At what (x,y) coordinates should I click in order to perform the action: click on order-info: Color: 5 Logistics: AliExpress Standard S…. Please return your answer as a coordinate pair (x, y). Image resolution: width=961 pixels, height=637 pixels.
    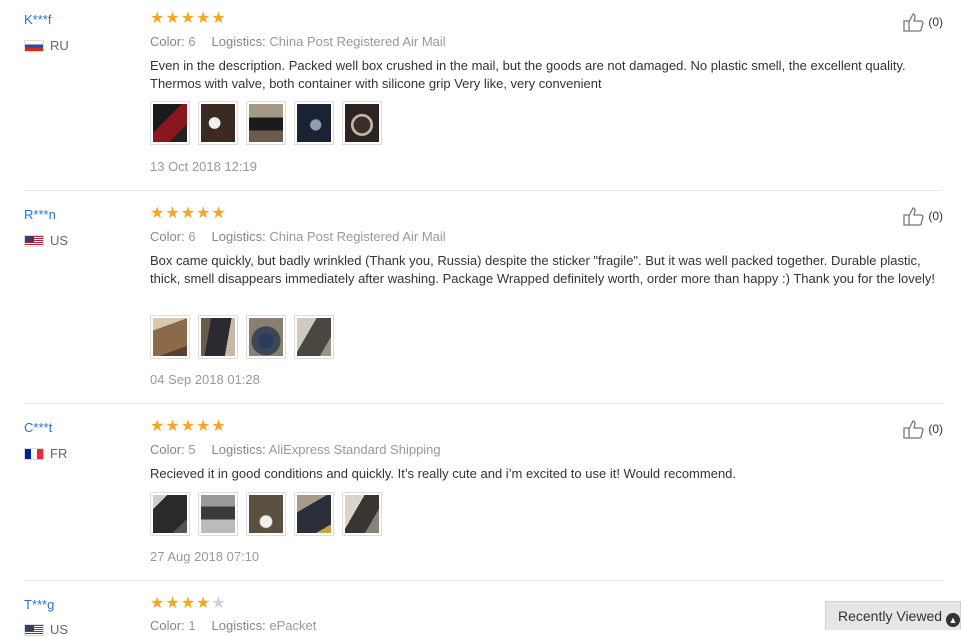
    Looking at the image, I should click on (295, 449).